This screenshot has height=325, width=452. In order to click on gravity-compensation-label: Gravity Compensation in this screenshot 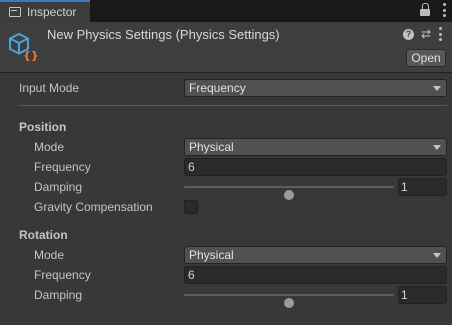, I will do `click(93, 207)`.